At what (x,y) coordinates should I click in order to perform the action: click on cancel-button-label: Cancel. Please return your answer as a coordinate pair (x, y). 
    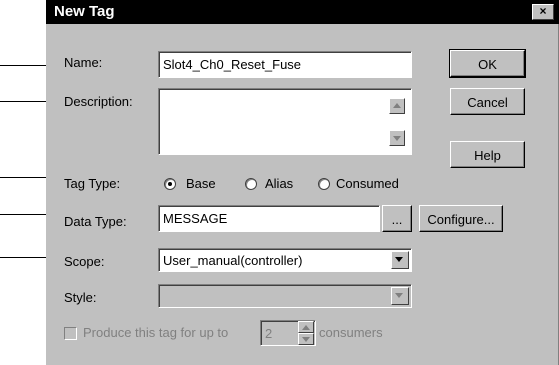
    Looking at the image, I should click on (487, 102).